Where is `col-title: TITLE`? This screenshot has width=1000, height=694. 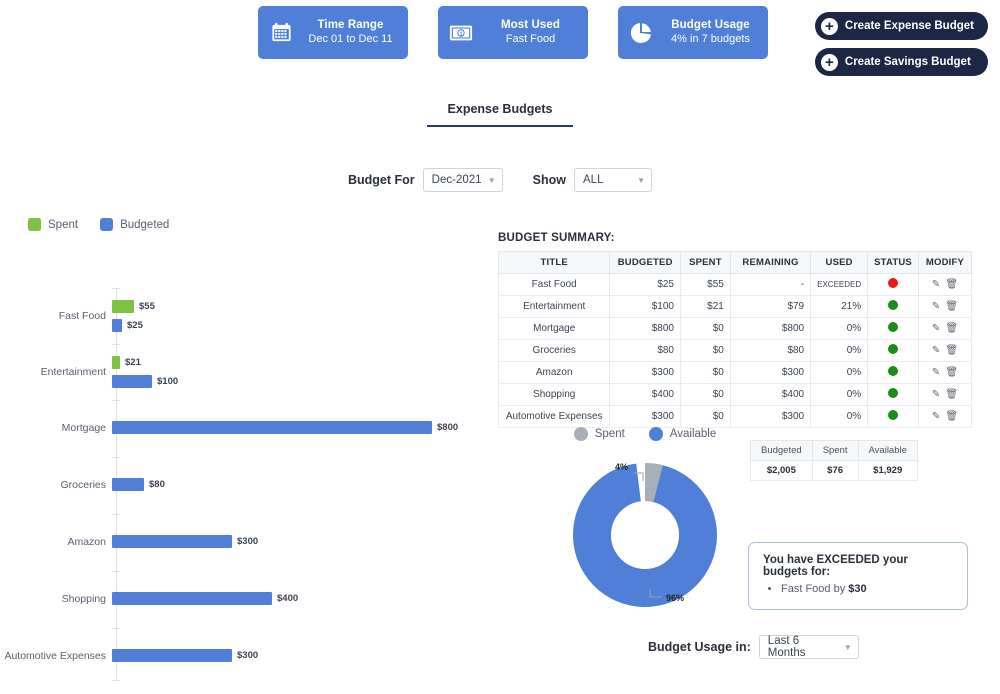 col-title: TITLE is located at coordinates (554, 262).